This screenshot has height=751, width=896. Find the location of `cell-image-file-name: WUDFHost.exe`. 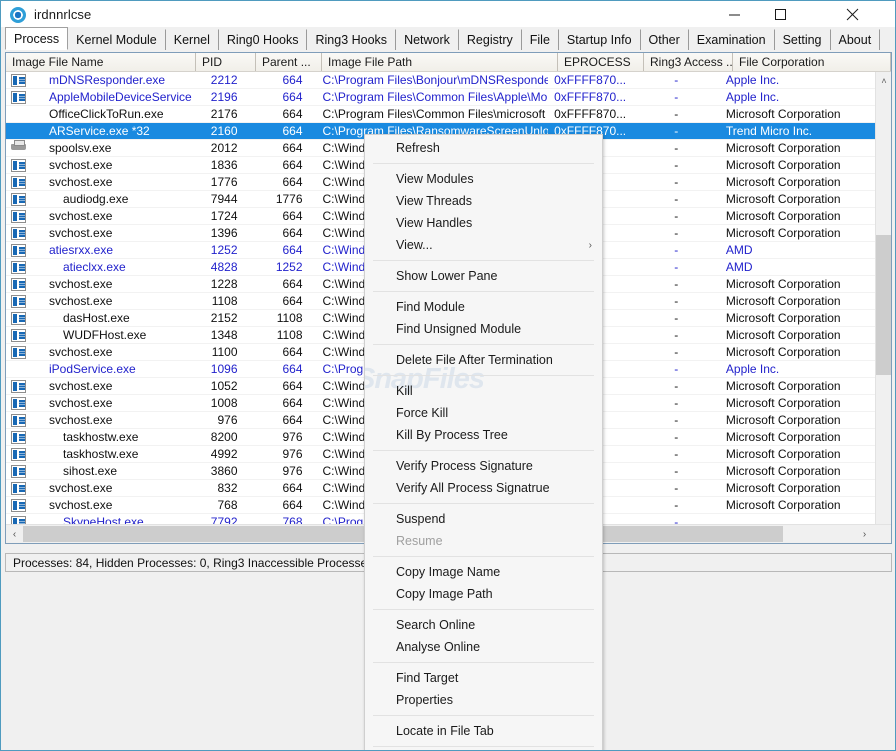

cell-image-file-name: WUDFHost.exe is located at coordinates (99, 335).